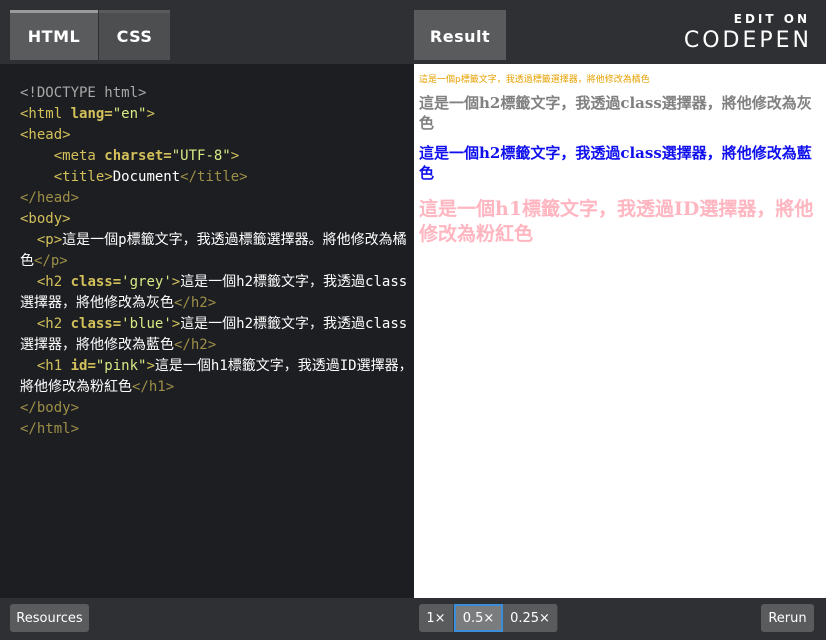  What do you see at coordinates (146, 324) in the screenshot?
I see `code-string: 'blue'` at bounding box center [146, 324].